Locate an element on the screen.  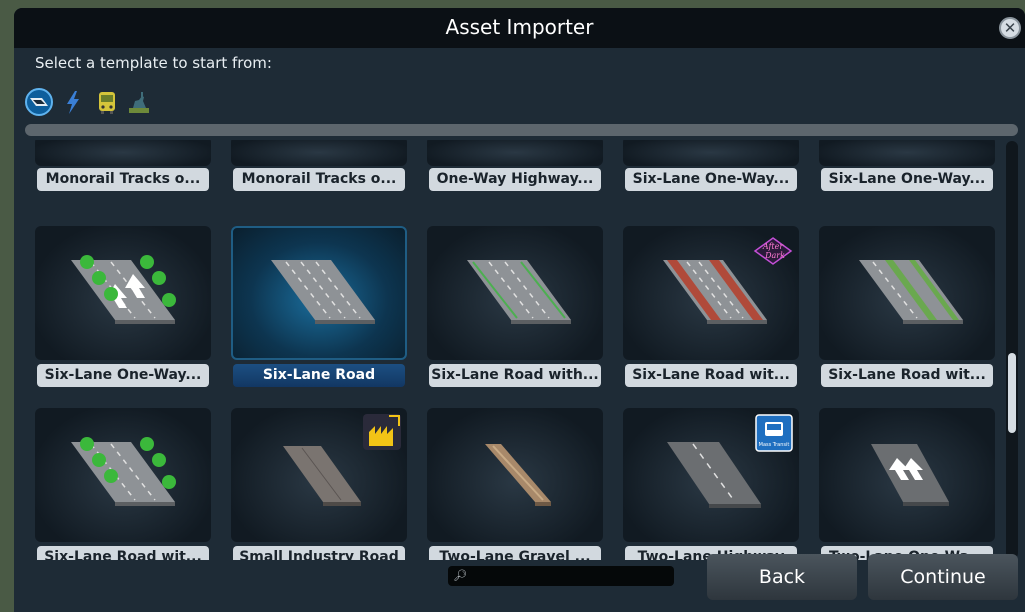
search-field: 🔎︎ is located at coordinates (561, 577).